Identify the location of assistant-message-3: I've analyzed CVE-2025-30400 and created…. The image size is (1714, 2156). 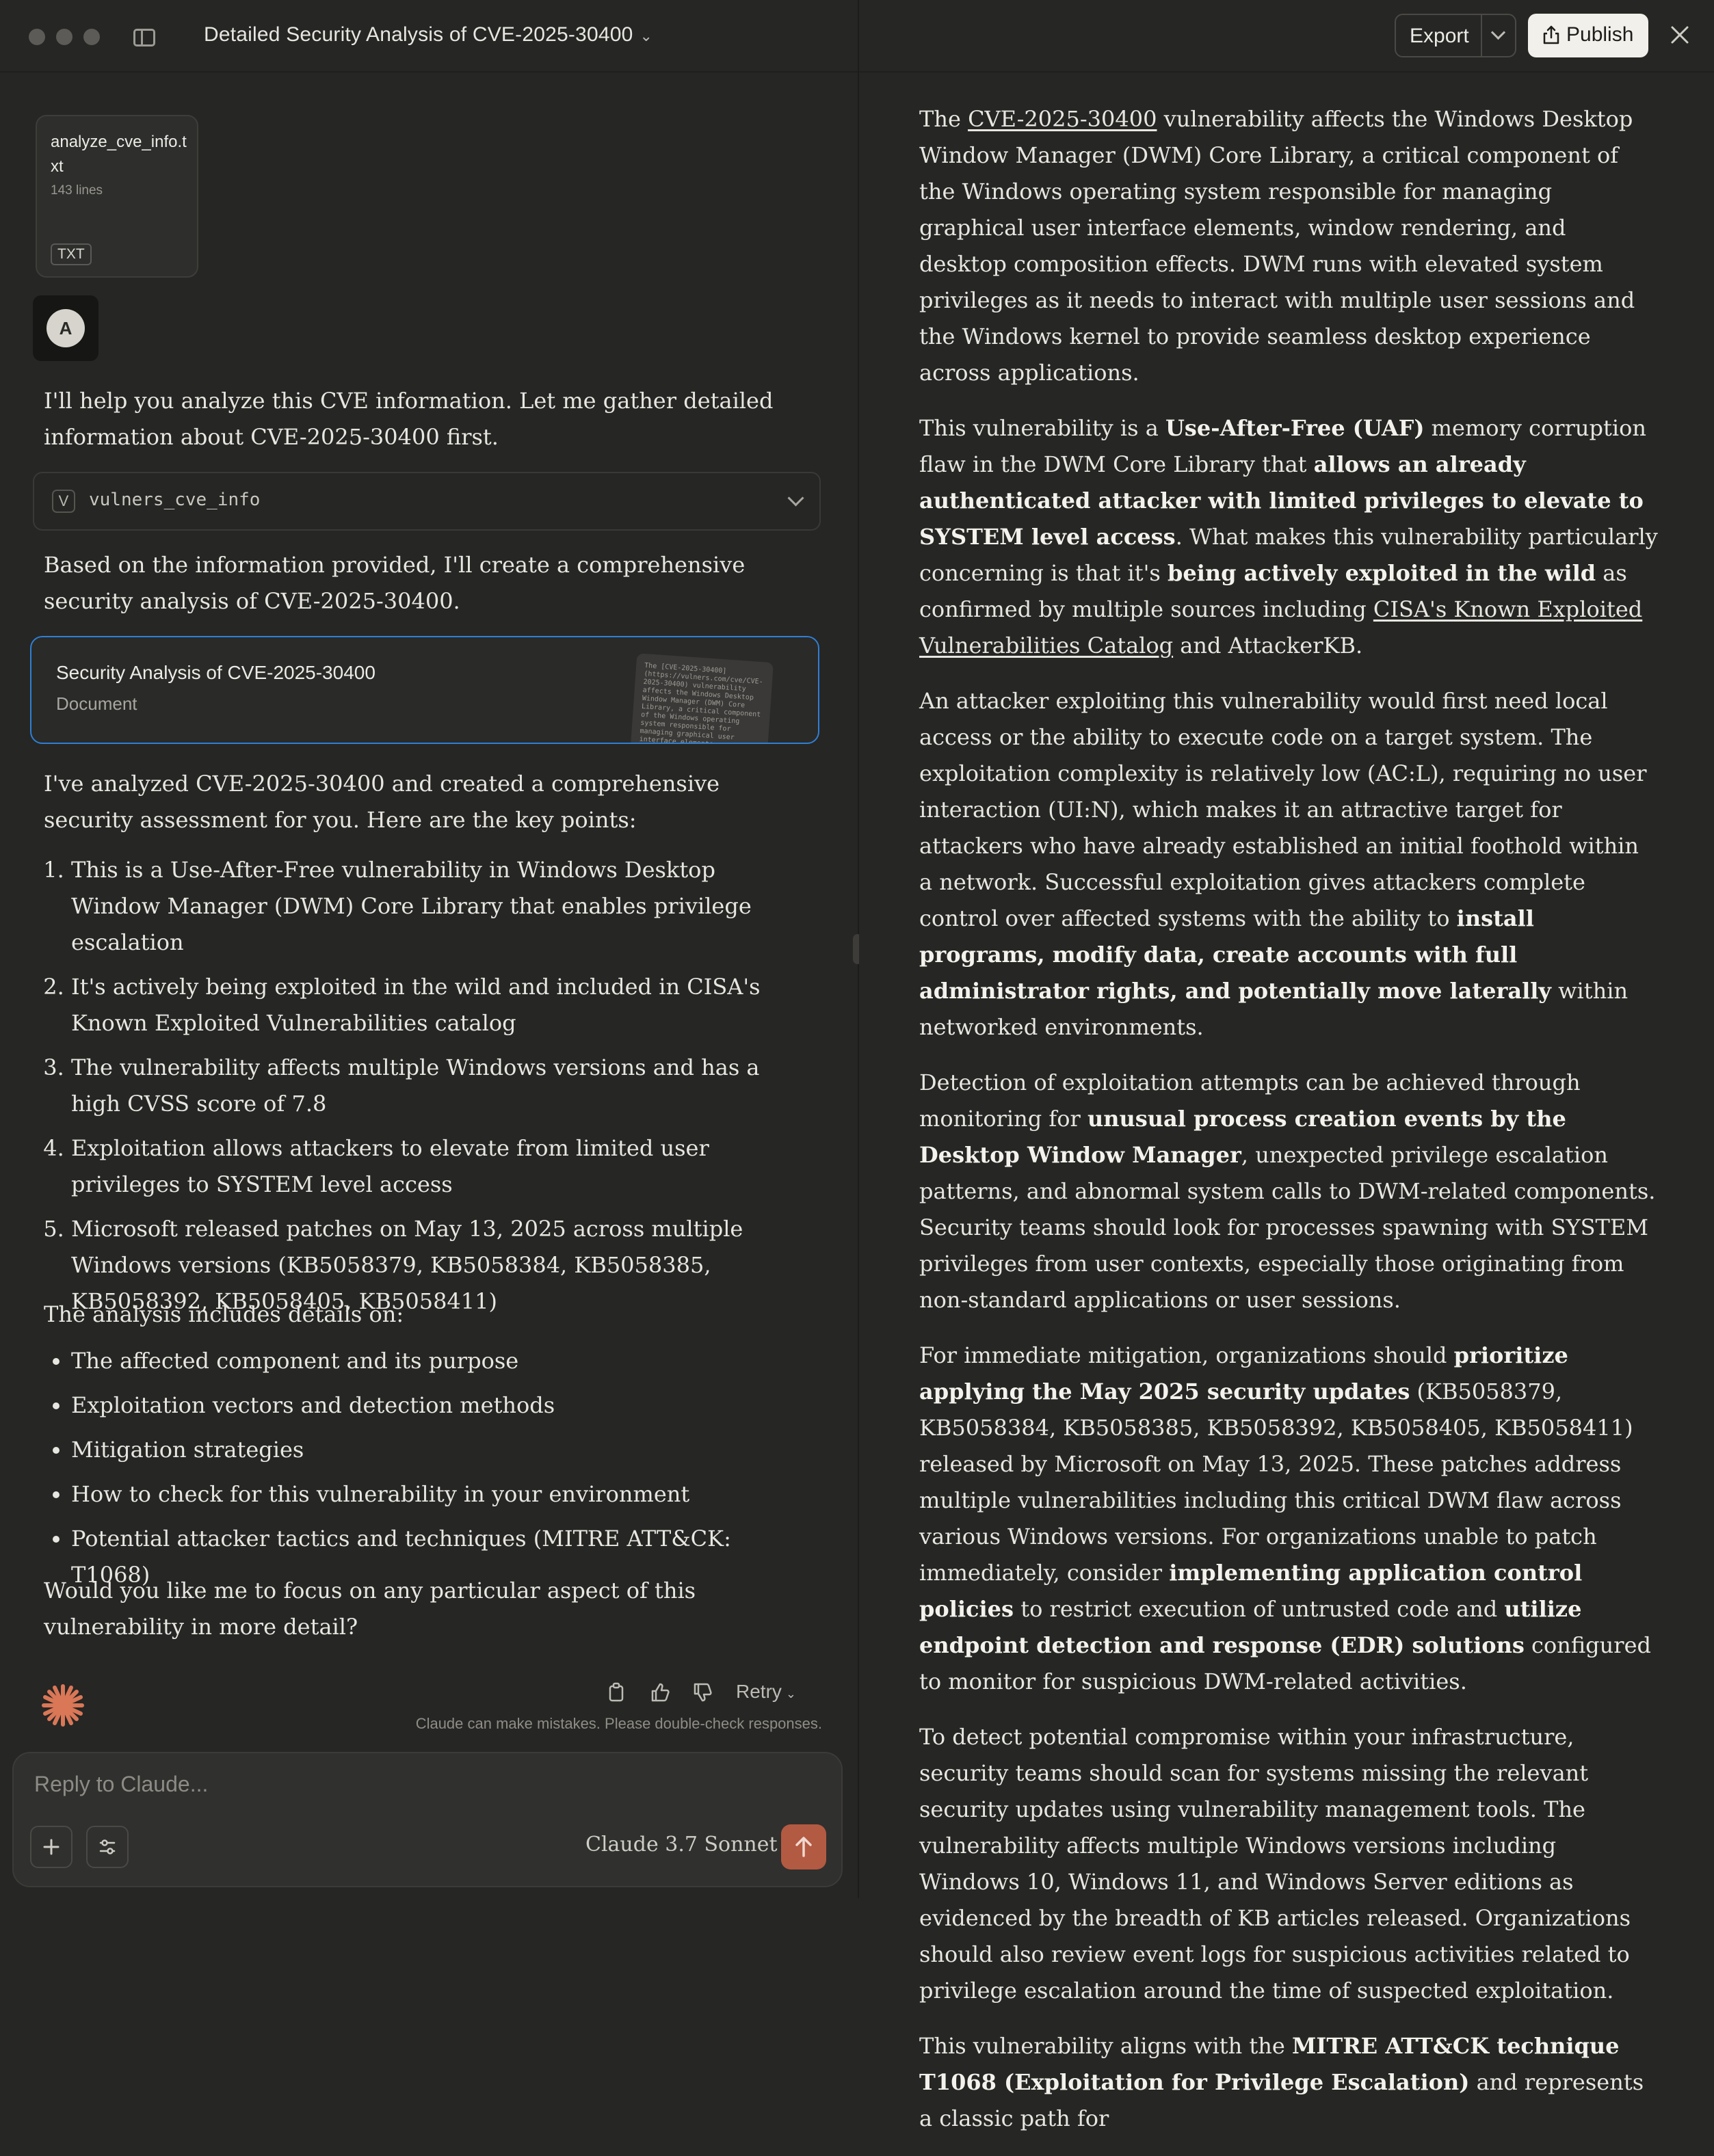
(382, 802).